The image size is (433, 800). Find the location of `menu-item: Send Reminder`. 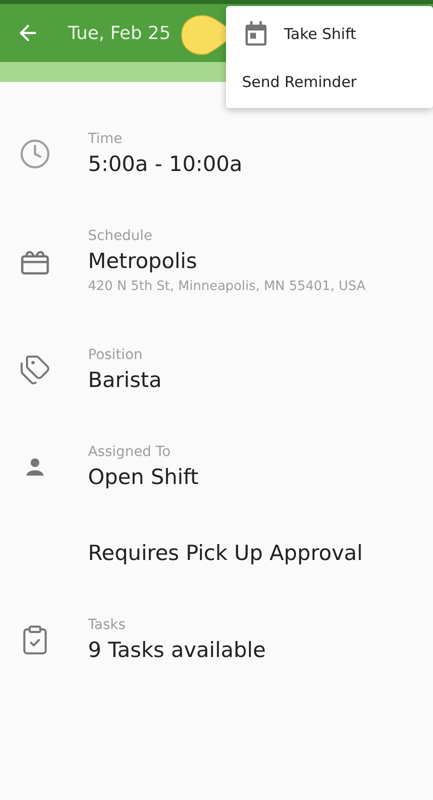

menu-item: Send Reminder is located at coordinates (329, 82).